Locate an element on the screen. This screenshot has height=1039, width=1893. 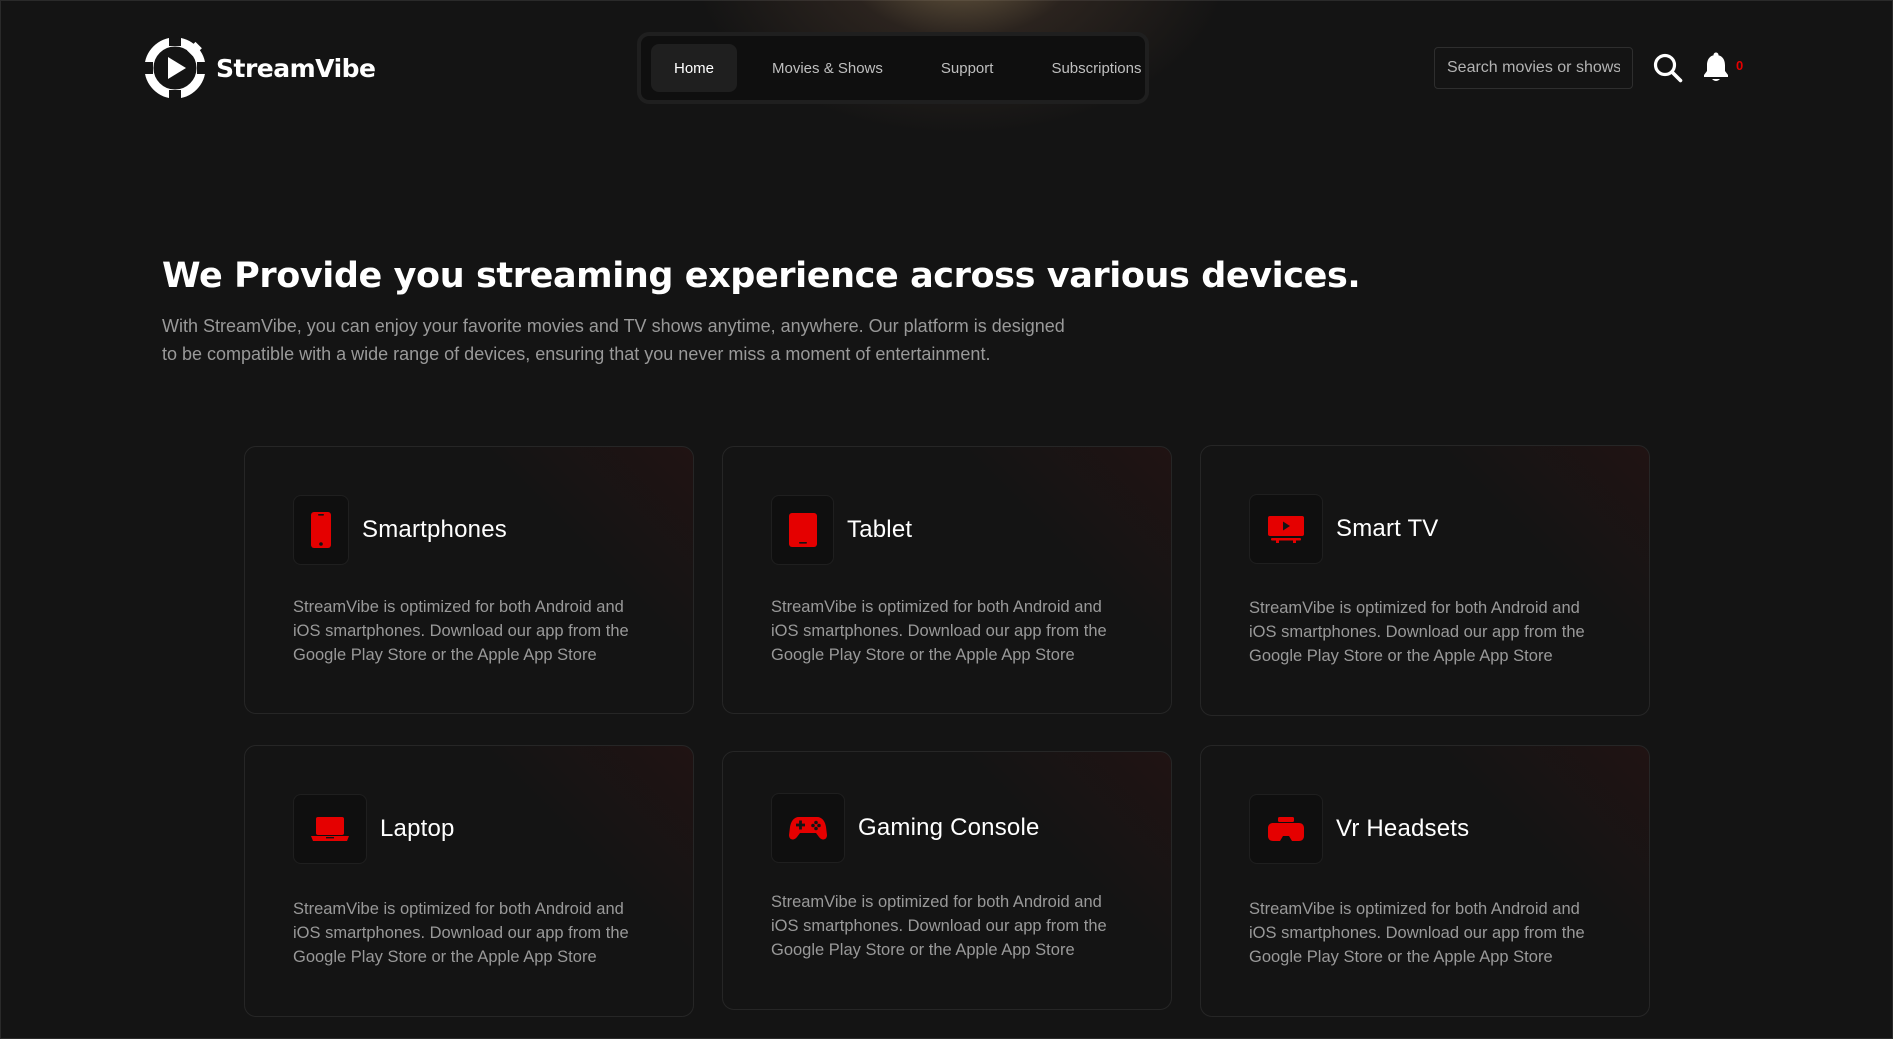
nav-movies-shows: Movies & Shows is located at coordinates (827, 68).